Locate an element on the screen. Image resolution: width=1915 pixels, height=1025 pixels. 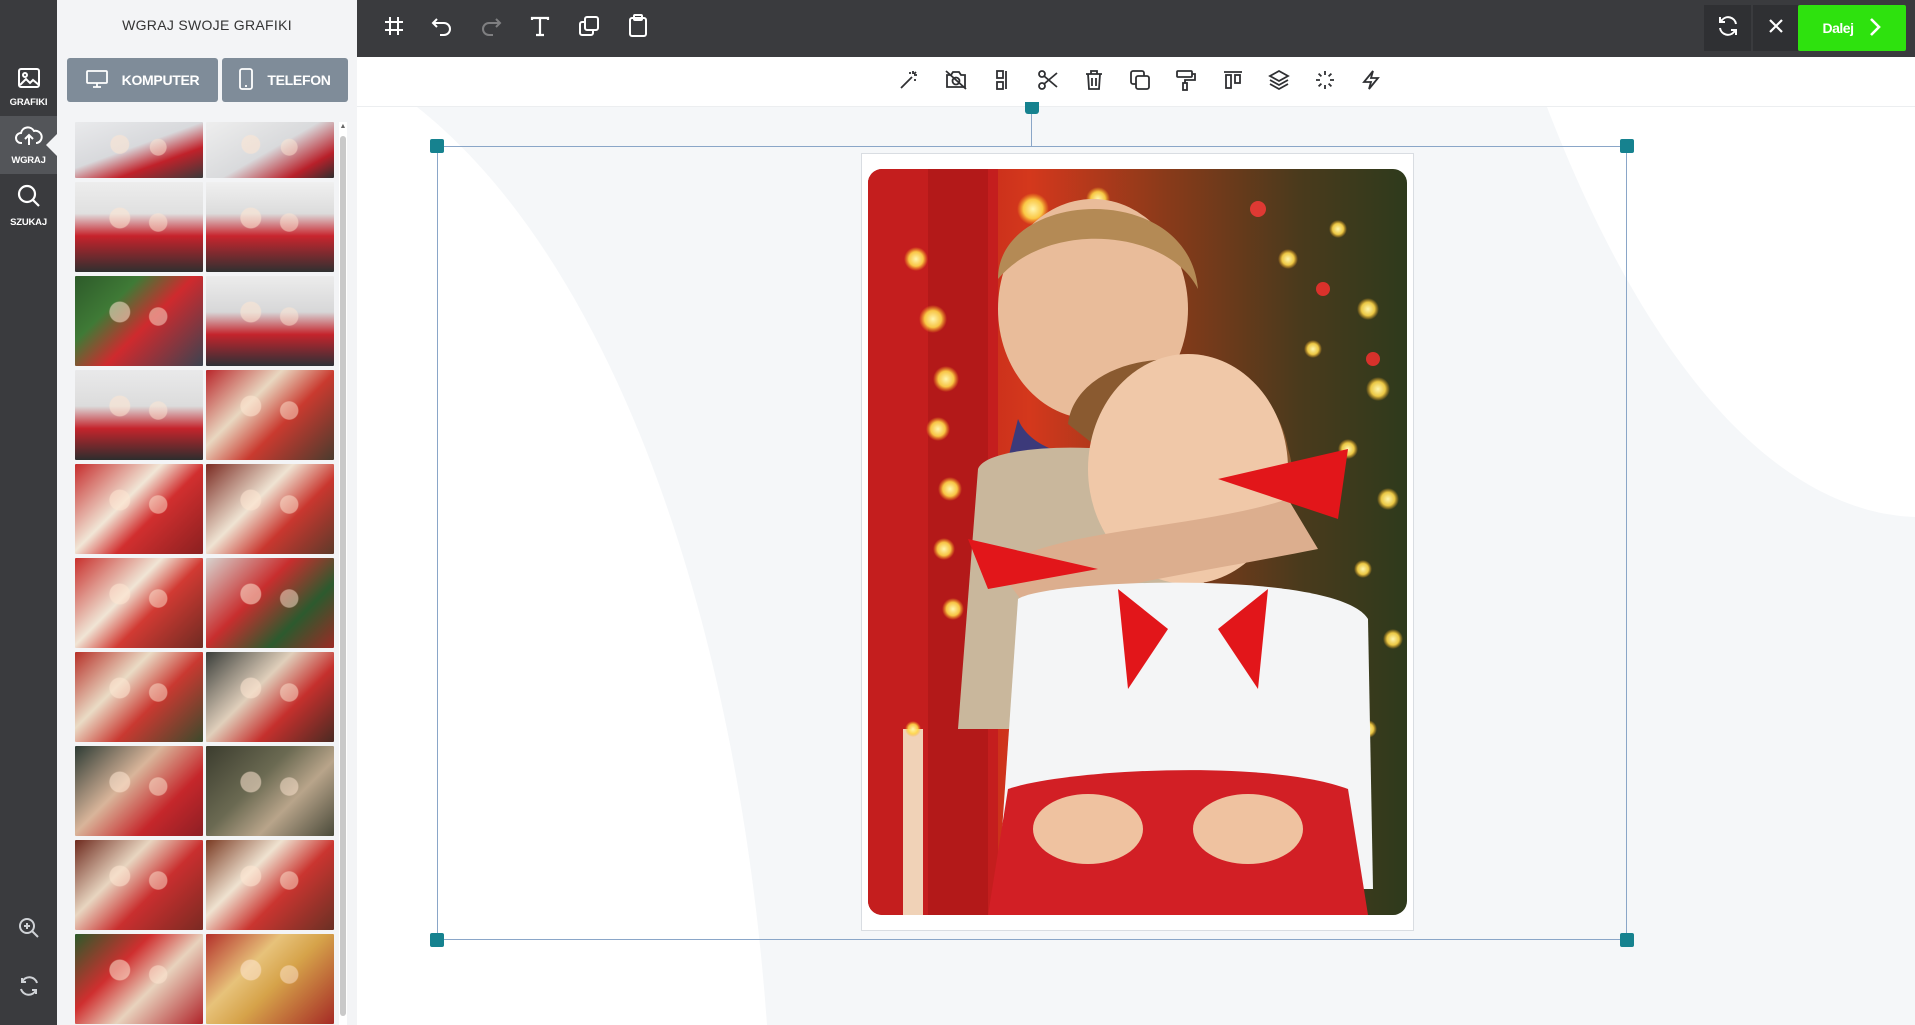
thumbnails-scrollbar: ▲ is located at coordinates (343, 573).